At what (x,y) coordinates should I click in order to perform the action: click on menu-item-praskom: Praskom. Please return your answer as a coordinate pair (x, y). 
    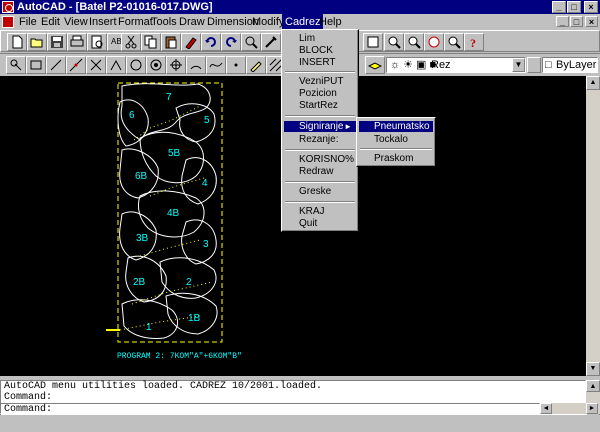
    Looking at the image, I should click on (396, 158).